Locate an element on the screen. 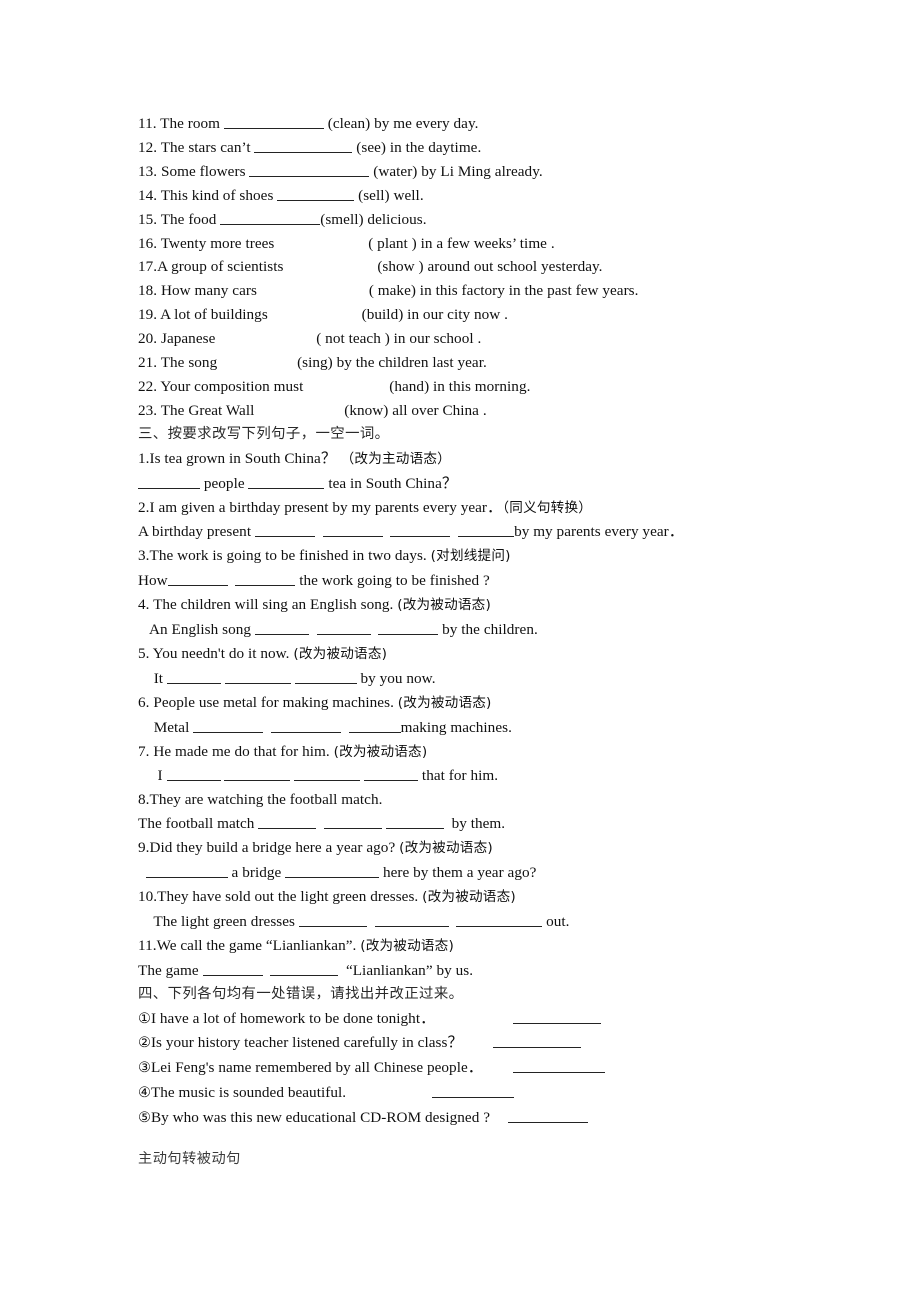 This screenshot has width=920, height=1302. answer-text-run: here by them a year ago? is located at coordinates (458, 873).